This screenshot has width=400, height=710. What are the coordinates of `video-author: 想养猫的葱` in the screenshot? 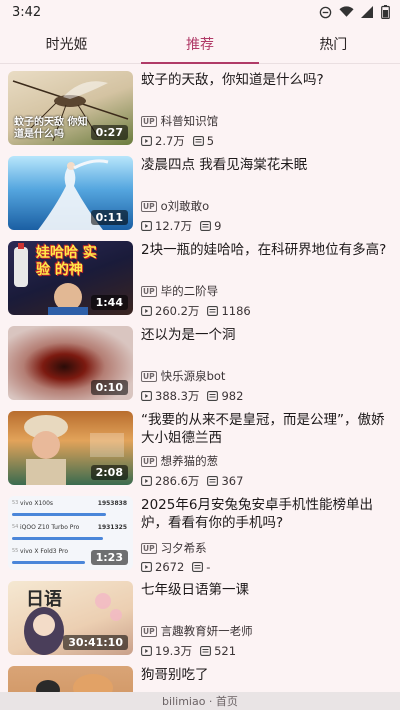 It's located at (190, 461).